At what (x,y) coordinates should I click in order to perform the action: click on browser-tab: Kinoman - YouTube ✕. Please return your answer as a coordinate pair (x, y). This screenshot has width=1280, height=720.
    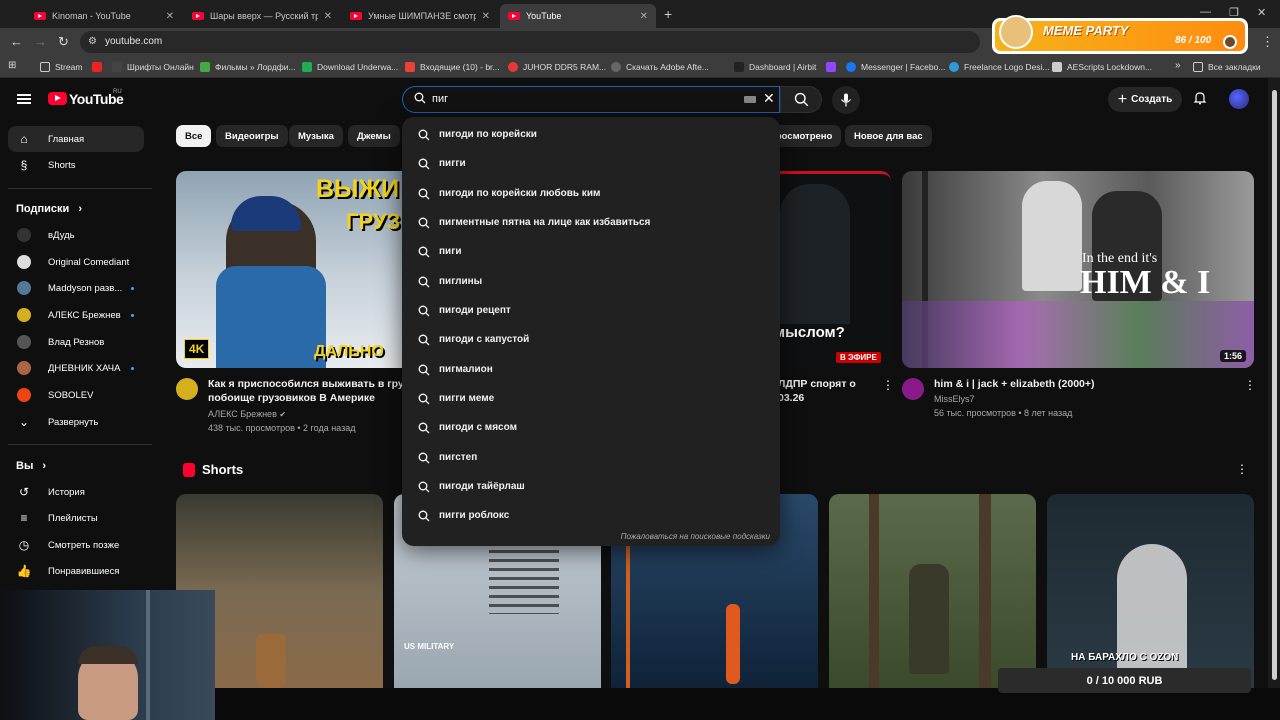
    Looking at the image, I should click on (104, 16).